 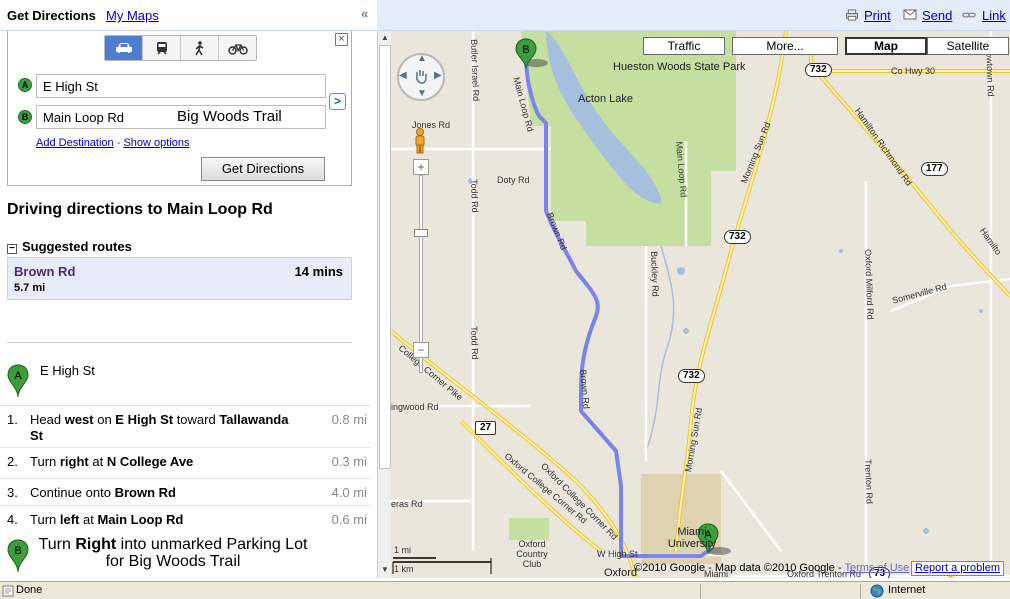 What do you see at coordinates (185, 518) in the screenshot?
I see `direction-step: 4. Turn left at Main Loop Rd 0.6 mi` at bounding box center [185, 518].